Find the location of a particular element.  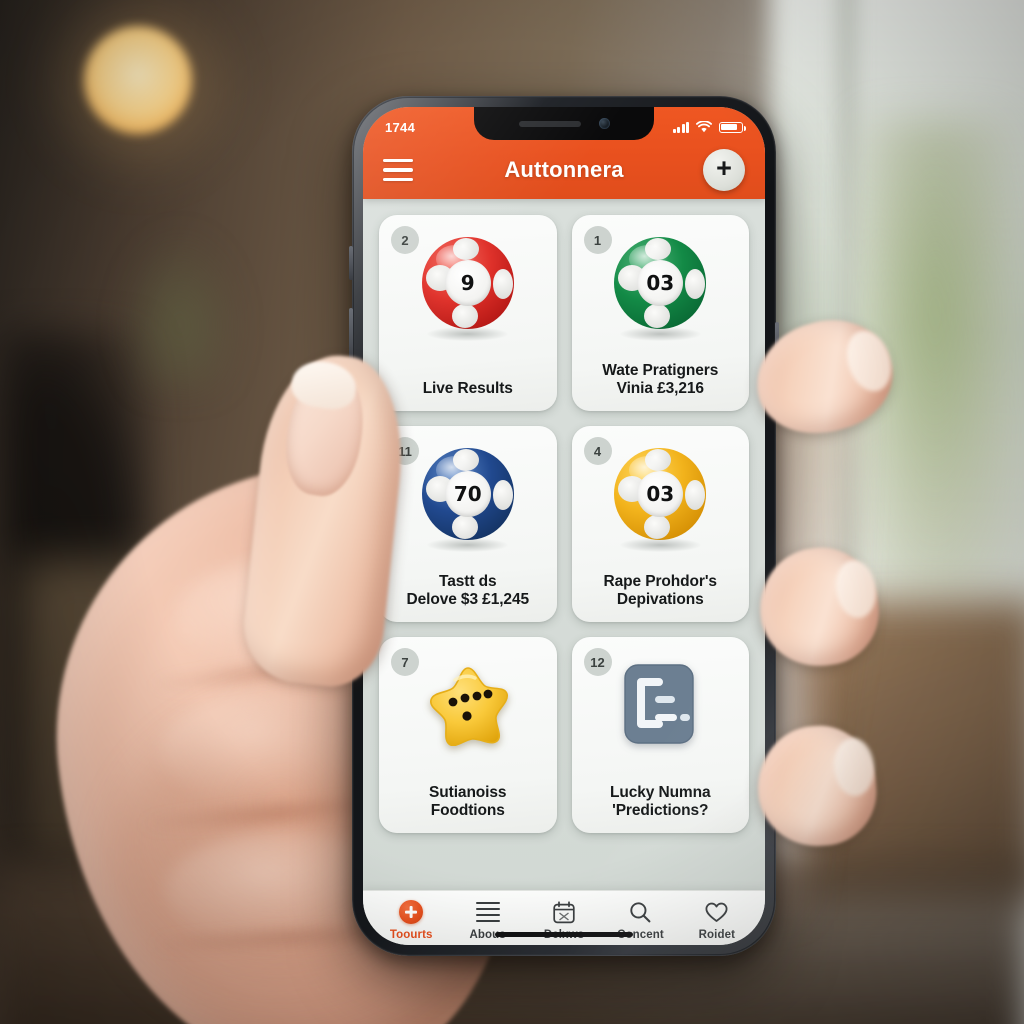

lottery-ball-red: 9 is located at coordinates (467, 289).